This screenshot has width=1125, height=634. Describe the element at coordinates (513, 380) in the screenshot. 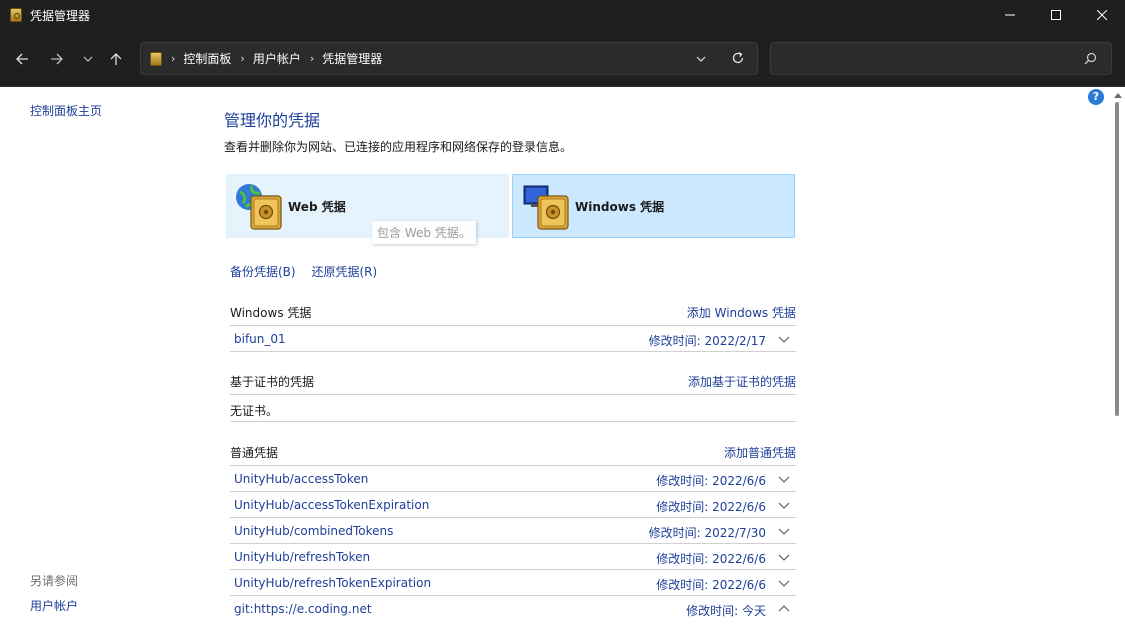

I see `certificate-credentials-section-header: 基于证书的凭据 添加基于证书的凭据` at that location.